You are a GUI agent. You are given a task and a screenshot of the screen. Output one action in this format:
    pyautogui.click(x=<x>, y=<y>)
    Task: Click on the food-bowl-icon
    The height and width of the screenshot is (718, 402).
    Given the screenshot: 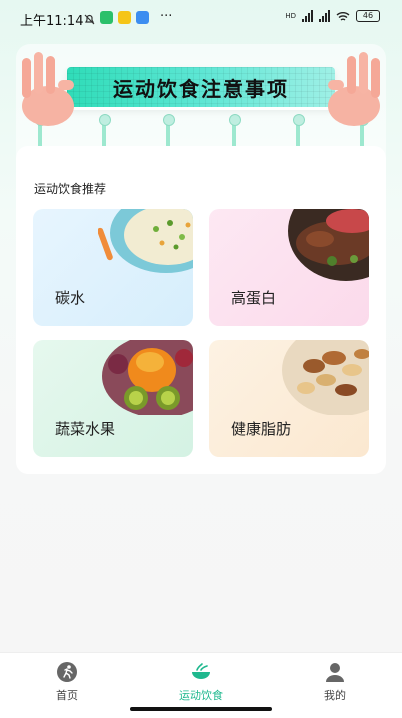 What is the action you would take?
    pyautogui.click(x=201, y=671)
    